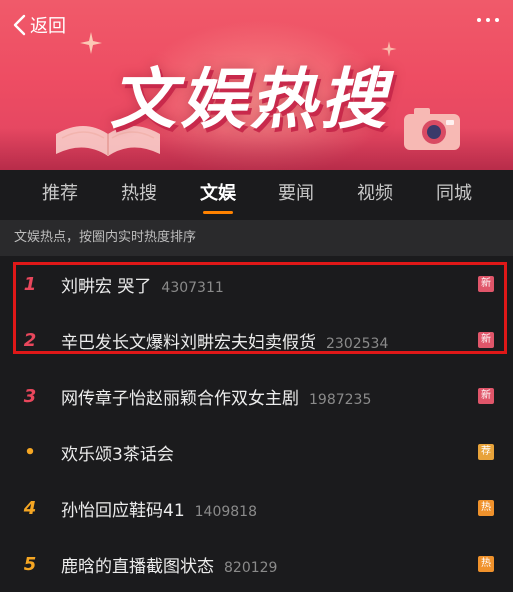 This screenshot has width=513, height=592. I want to click on list-item: 5 鹿晗的直播截图状态 820129 热, so click(256, 564).